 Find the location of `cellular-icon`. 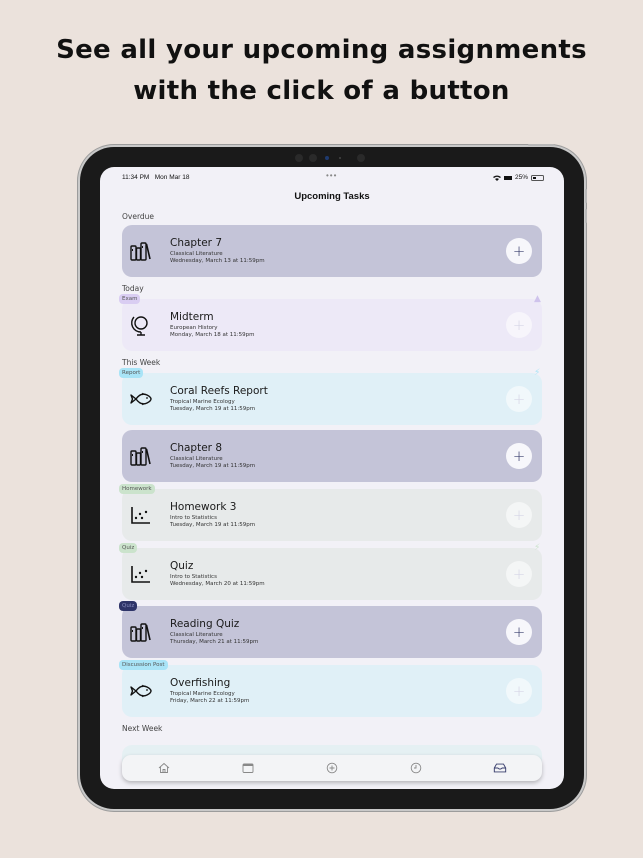

cellular-icon is located at coordinates (507, 178).